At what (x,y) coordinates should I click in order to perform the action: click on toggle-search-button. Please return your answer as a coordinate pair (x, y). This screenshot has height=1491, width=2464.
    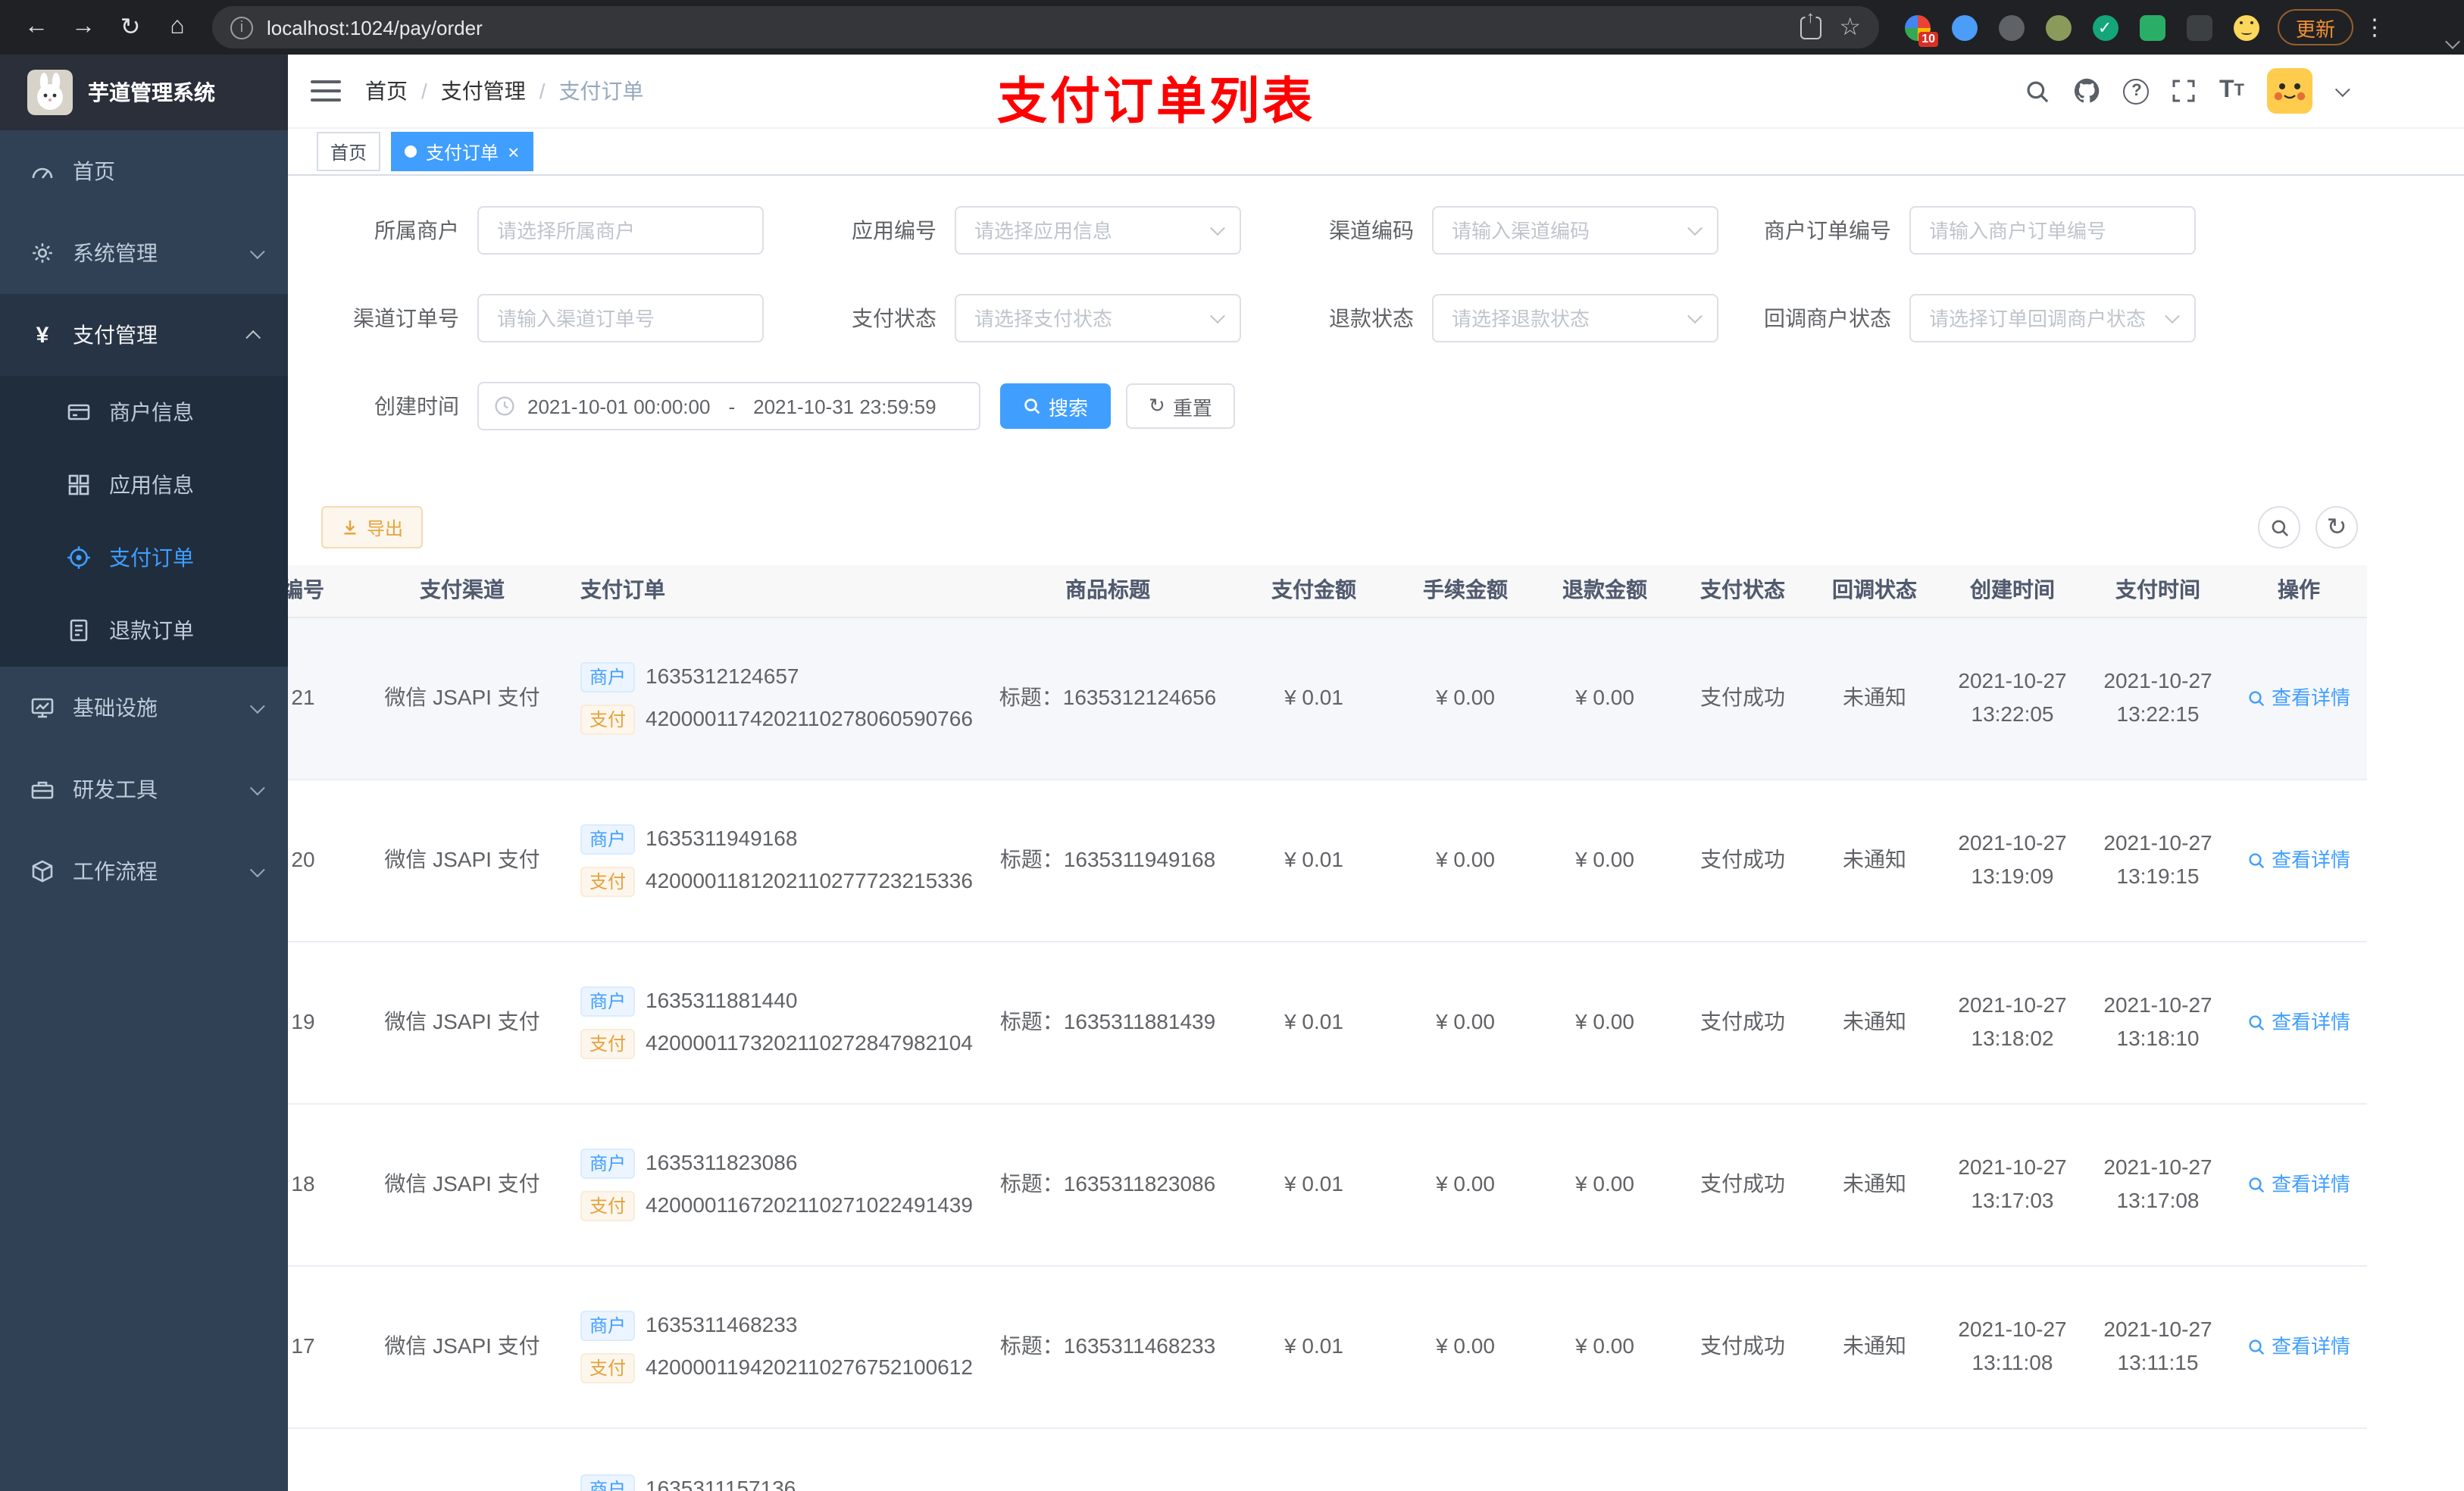
    Looking at the image, I should click on (2279, 527).